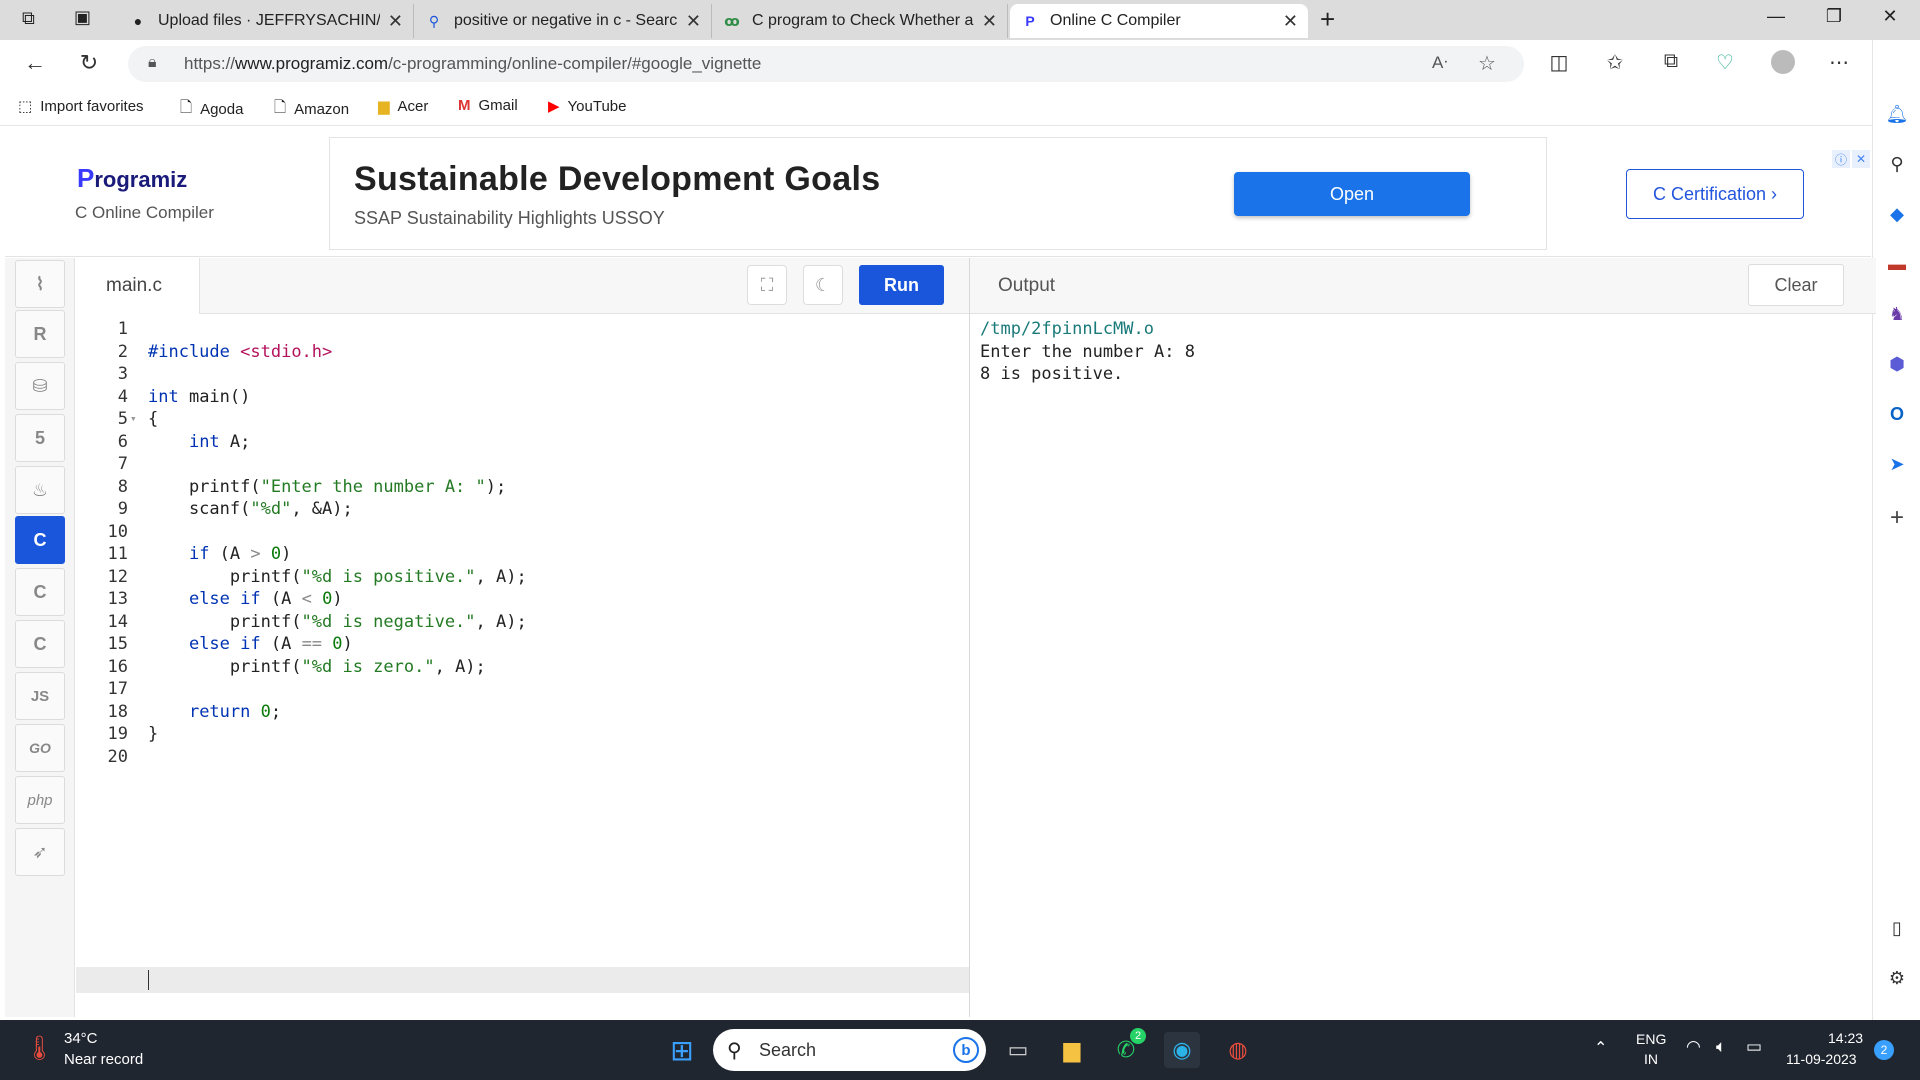 This screenshot has width=1920, height=1080. What do you see at coordinates (337, 622) in the screenshot?
I see `code-line-14: printf("%d is negative.", A);` at bounding box center [337, 622].